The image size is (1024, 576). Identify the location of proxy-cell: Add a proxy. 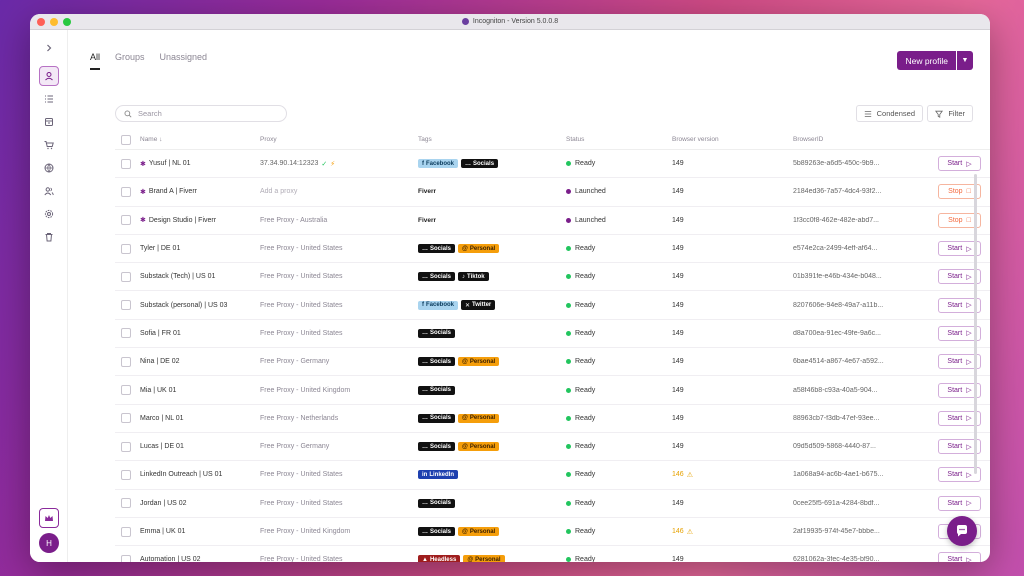
(339, 191).